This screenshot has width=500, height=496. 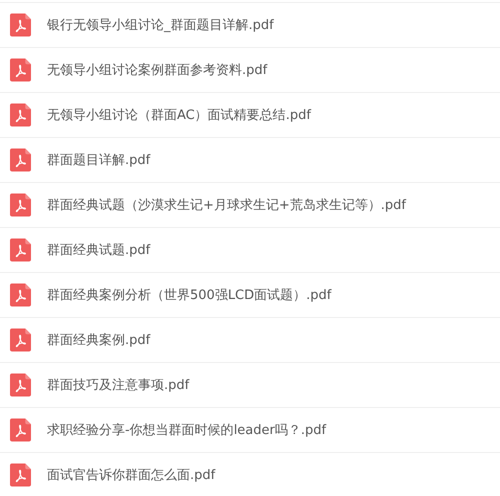 What do you see at coordinates (160, 25) in the screenshot?
I see `file-name: 银行无领导小组讨论_群面题目详解.pdf` at bounding box center [160, 25].